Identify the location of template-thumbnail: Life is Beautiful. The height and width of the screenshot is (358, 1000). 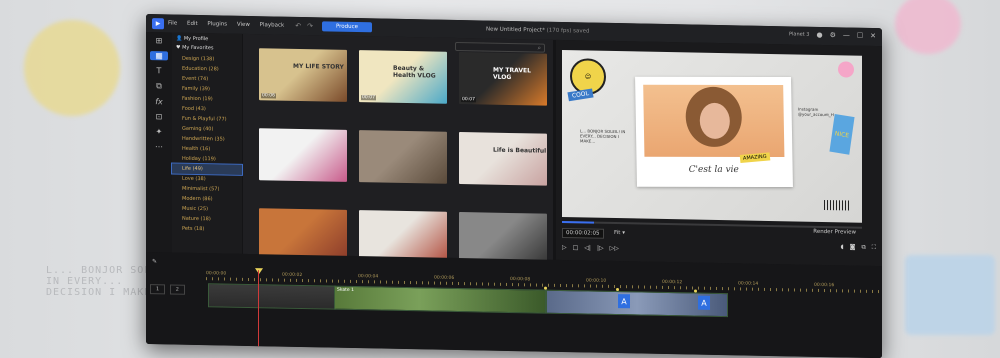
(503, 159).